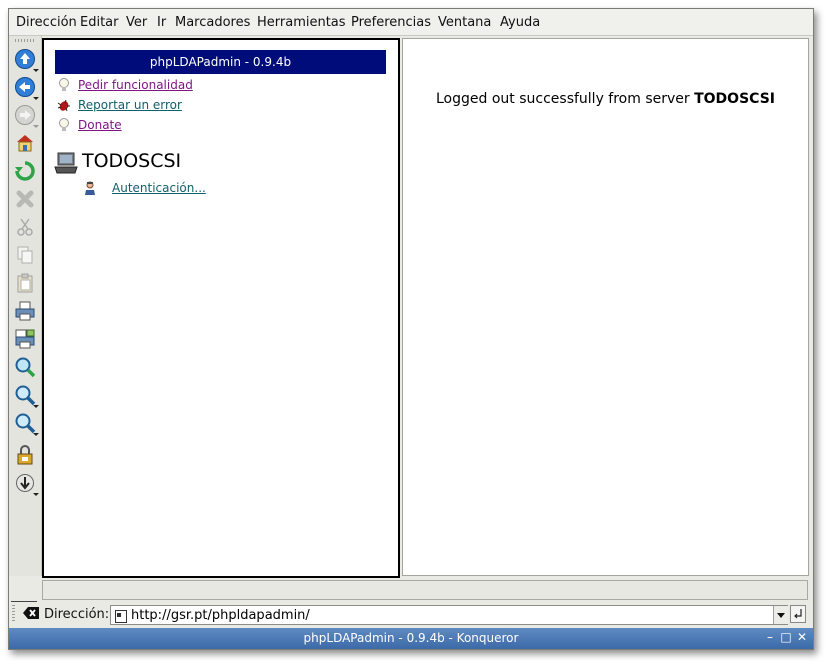 The width and height of the screenshot is (836, 672). Describe the element at coordinates (25, 171) in the screenshot. I see `reload-icon` at that location.